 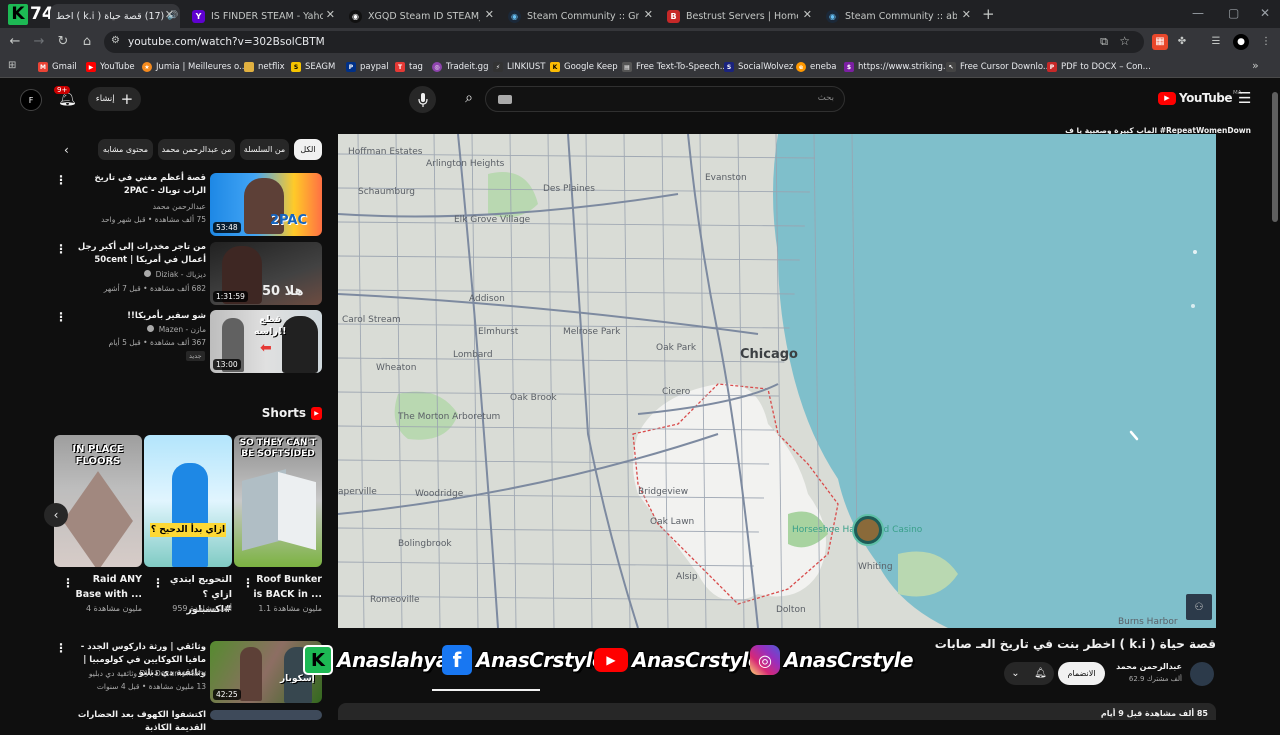 I want to click on keyboard-icon, so click(x=505, y=99).